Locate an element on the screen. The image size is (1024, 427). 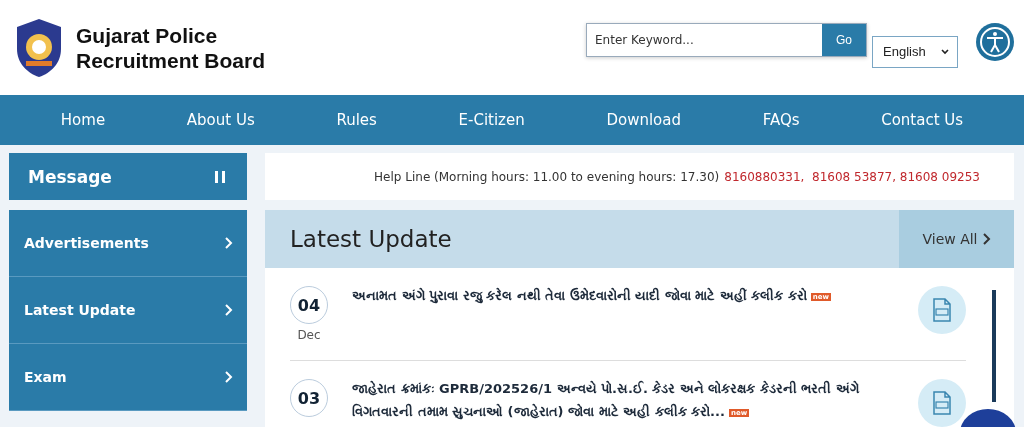
search-field: Enter Keyword... Go is located at coordinates (726, 39).